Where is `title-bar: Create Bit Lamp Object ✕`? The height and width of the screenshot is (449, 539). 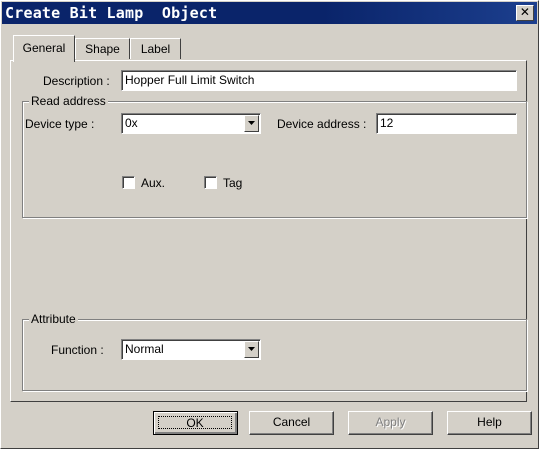
title-bar: Create Bit Lamp Object ✕ is located at coordinates (269, 13).